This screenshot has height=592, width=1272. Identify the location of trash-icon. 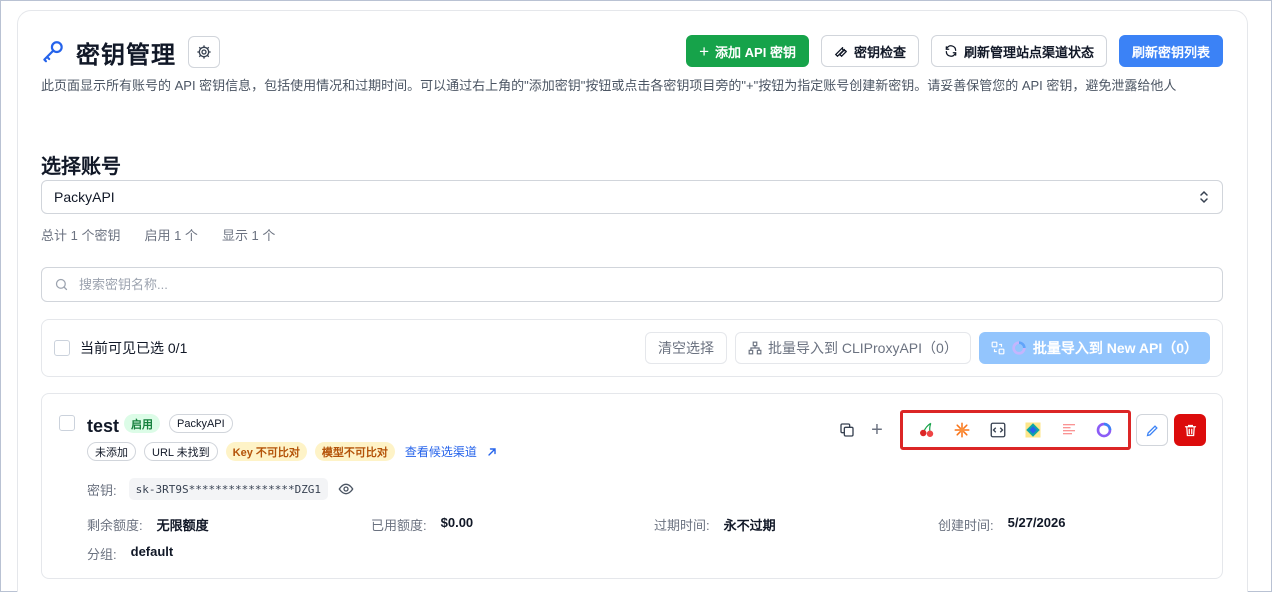
(1190, 430).